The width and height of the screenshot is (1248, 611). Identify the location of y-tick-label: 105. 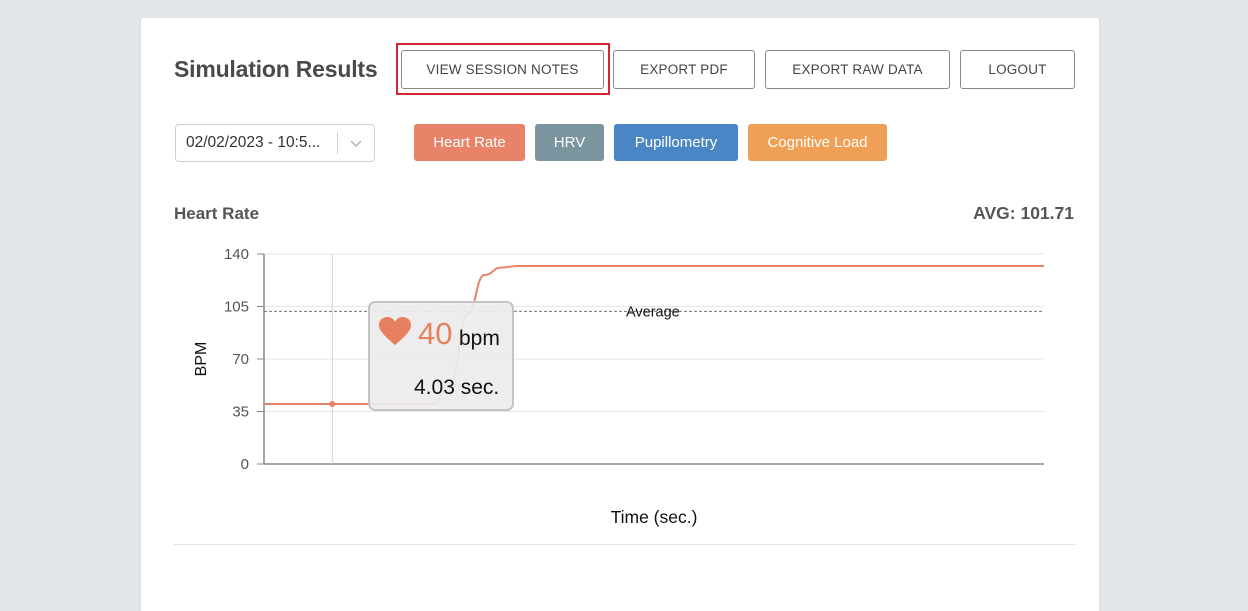
(236, 307).